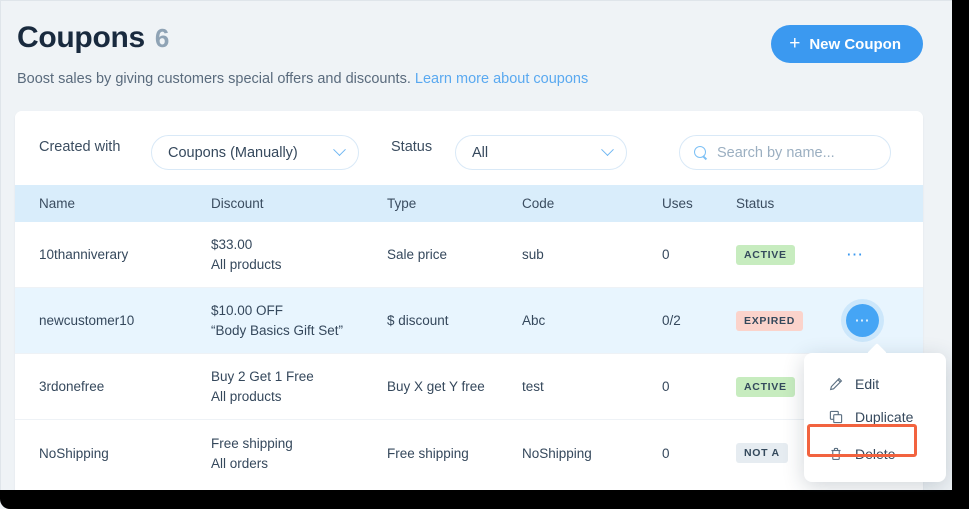 The height and width of the screenshot is (509, 969). Describe the element at coordinates (74, 453) in the screenshot. I see `cell-name: NoShipping` at that location.